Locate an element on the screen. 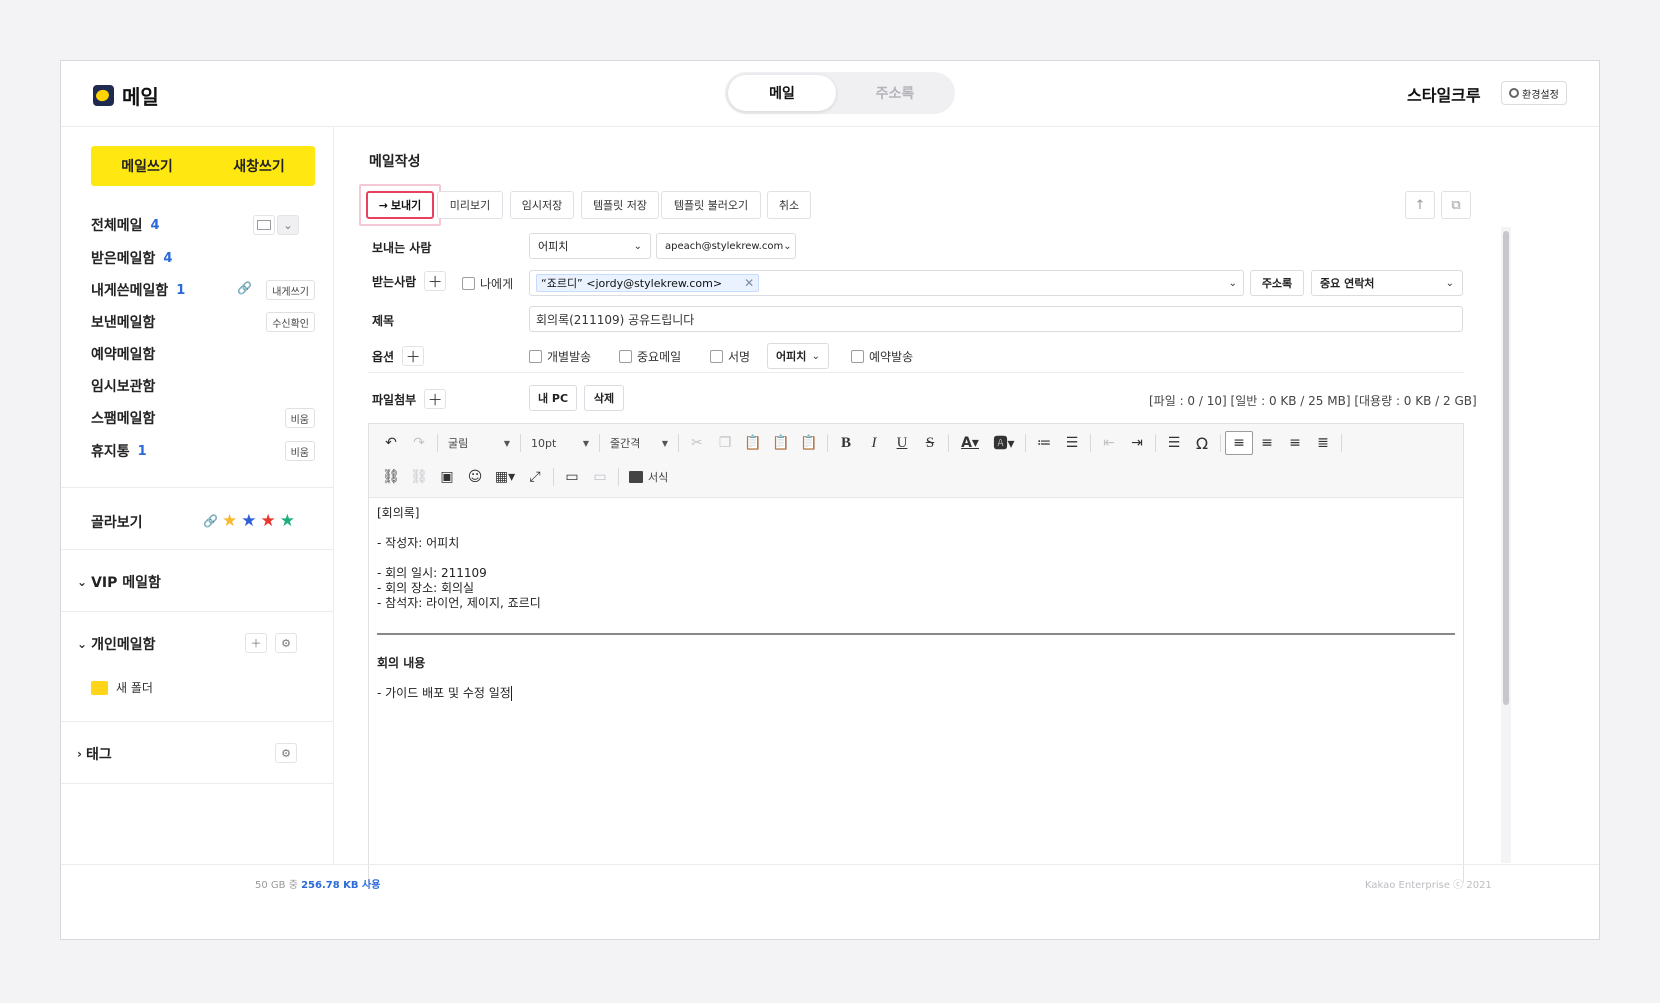 This screenshot has height=1003, width=1660. paste-icon: 📋 is located at coordinates (753, 443).